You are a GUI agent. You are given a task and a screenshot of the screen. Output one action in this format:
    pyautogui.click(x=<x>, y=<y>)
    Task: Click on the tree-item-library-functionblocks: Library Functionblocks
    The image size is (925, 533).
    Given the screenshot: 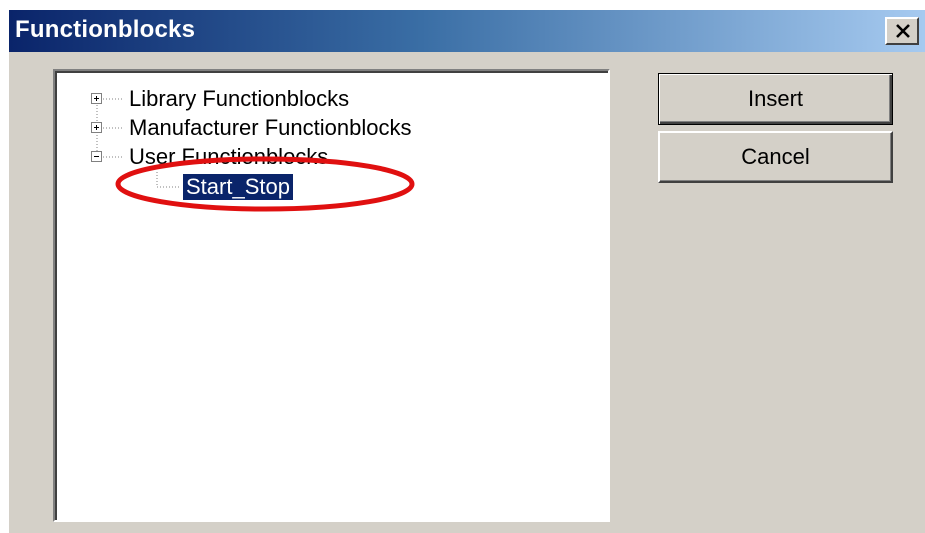 What is the action you would take?
    pyautogui.click(x=239, y=99)
    